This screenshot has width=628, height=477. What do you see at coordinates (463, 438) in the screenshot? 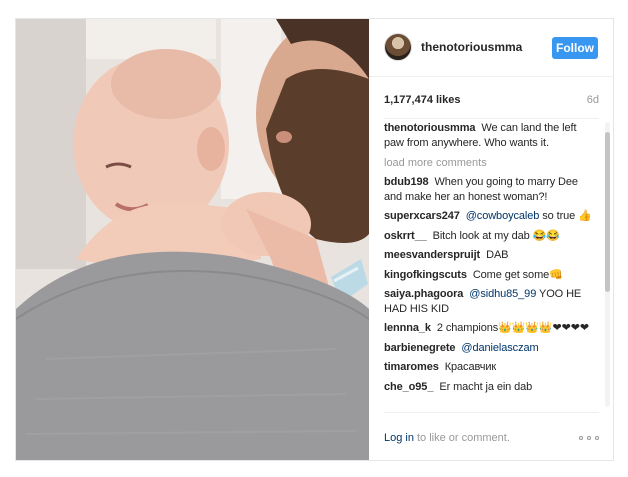
I see `login-prompt-text: to like or comment.` at bounding box center [463, 438].